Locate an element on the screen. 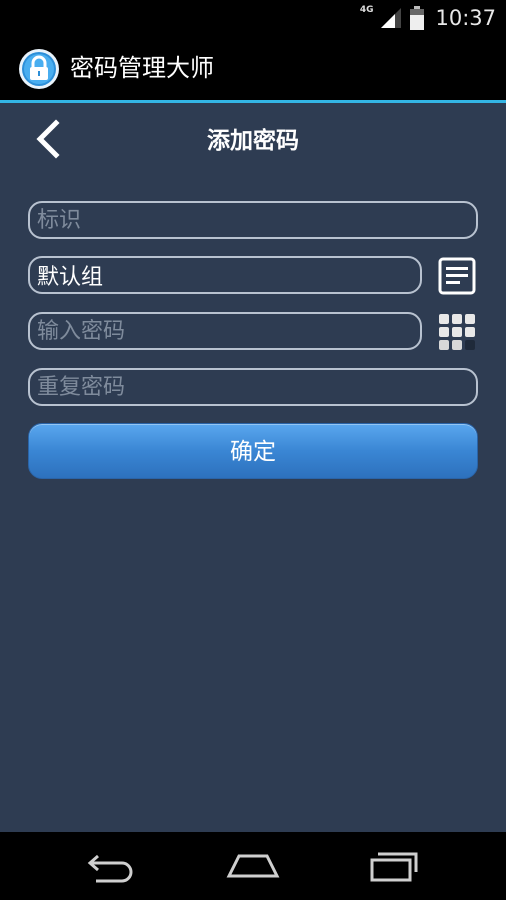  navigation-bar is located at coordinates (253, 866).